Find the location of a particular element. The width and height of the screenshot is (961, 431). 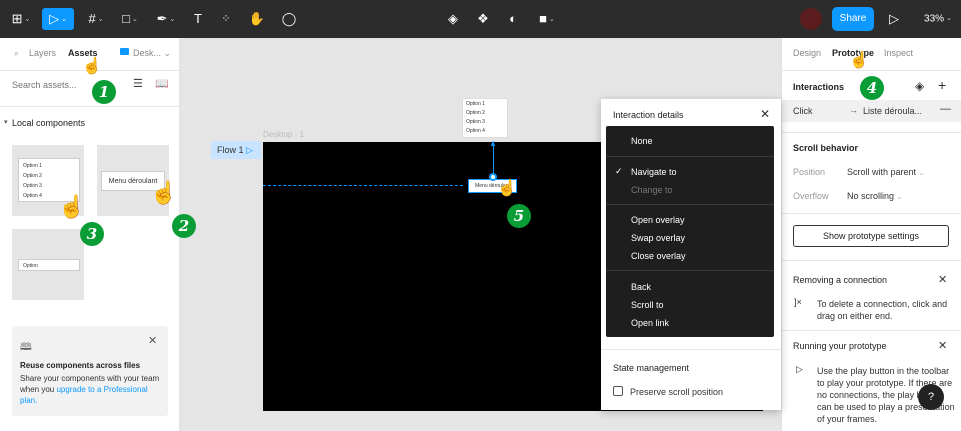

add-icon: + is located at coordinates (942, 85).